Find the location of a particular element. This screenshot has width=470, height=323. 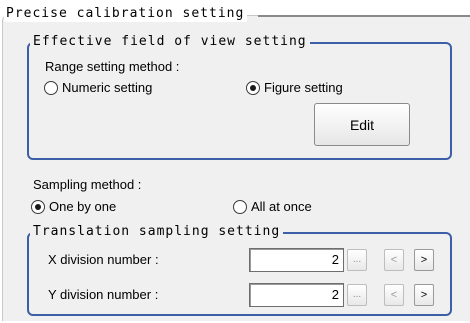

radio-one-by-one-indicator is located at coordinates (38, 207).